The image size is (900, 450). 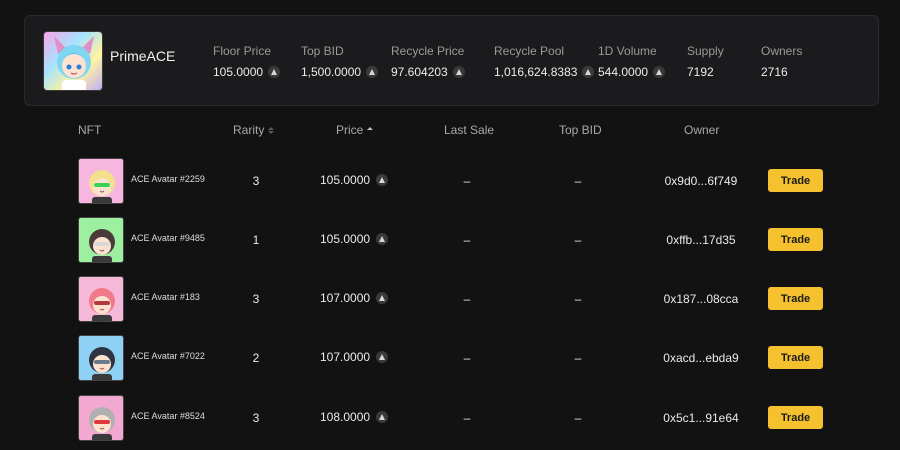 I want to click on column-header-label: NFT, so click(x=90, y=130).